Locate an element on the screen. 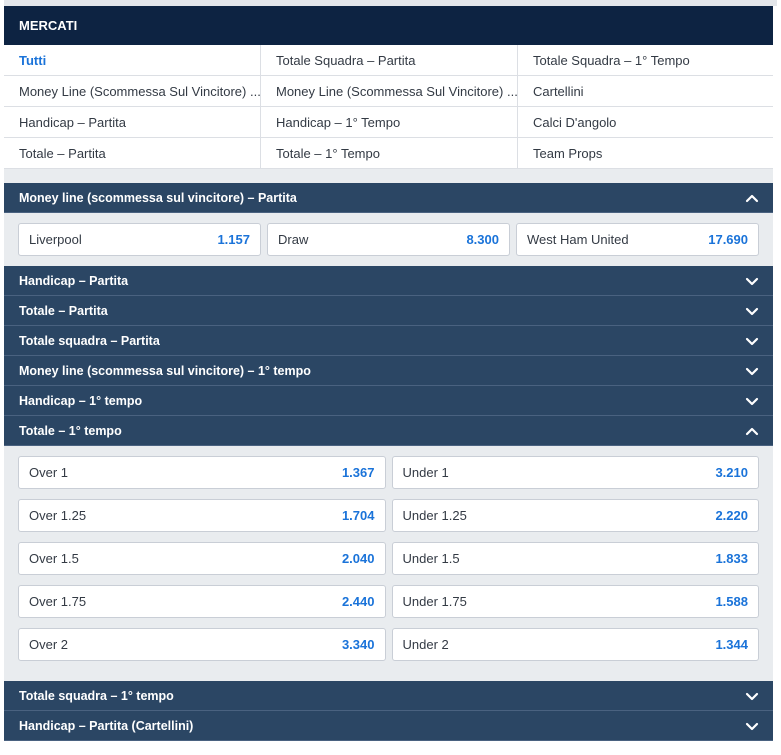 The height and width of the screenshot is (755, 781). section-title: Handicap – Partita is located at coordinates (74, 281).